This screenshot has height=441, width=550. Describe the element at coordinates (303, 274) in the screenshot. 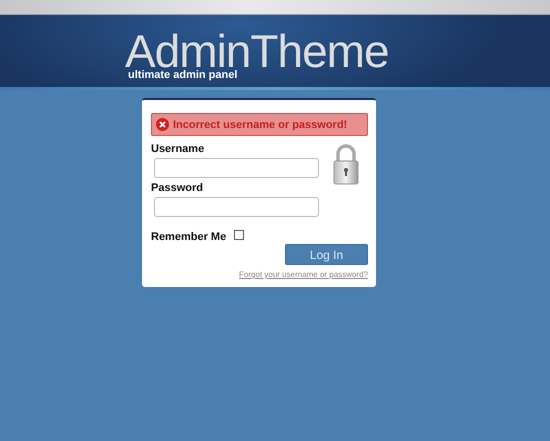

I see `forgot-link: Forgot your username or password?` at that location.